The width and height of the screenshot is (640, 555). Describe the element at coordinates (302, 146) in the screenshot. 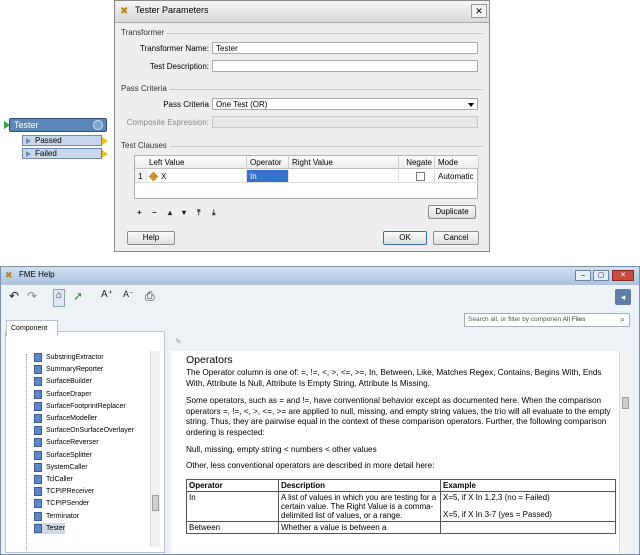

I see `test-clauses-group` at that location.